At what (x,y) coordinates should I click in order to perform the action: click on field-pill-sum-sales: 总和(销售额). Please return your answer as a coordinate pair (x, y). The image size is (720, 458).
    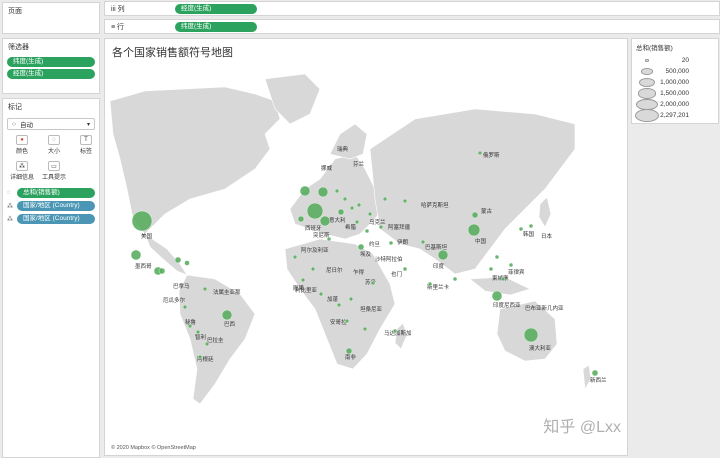
    Looking at the image, I should click on (56, 193).